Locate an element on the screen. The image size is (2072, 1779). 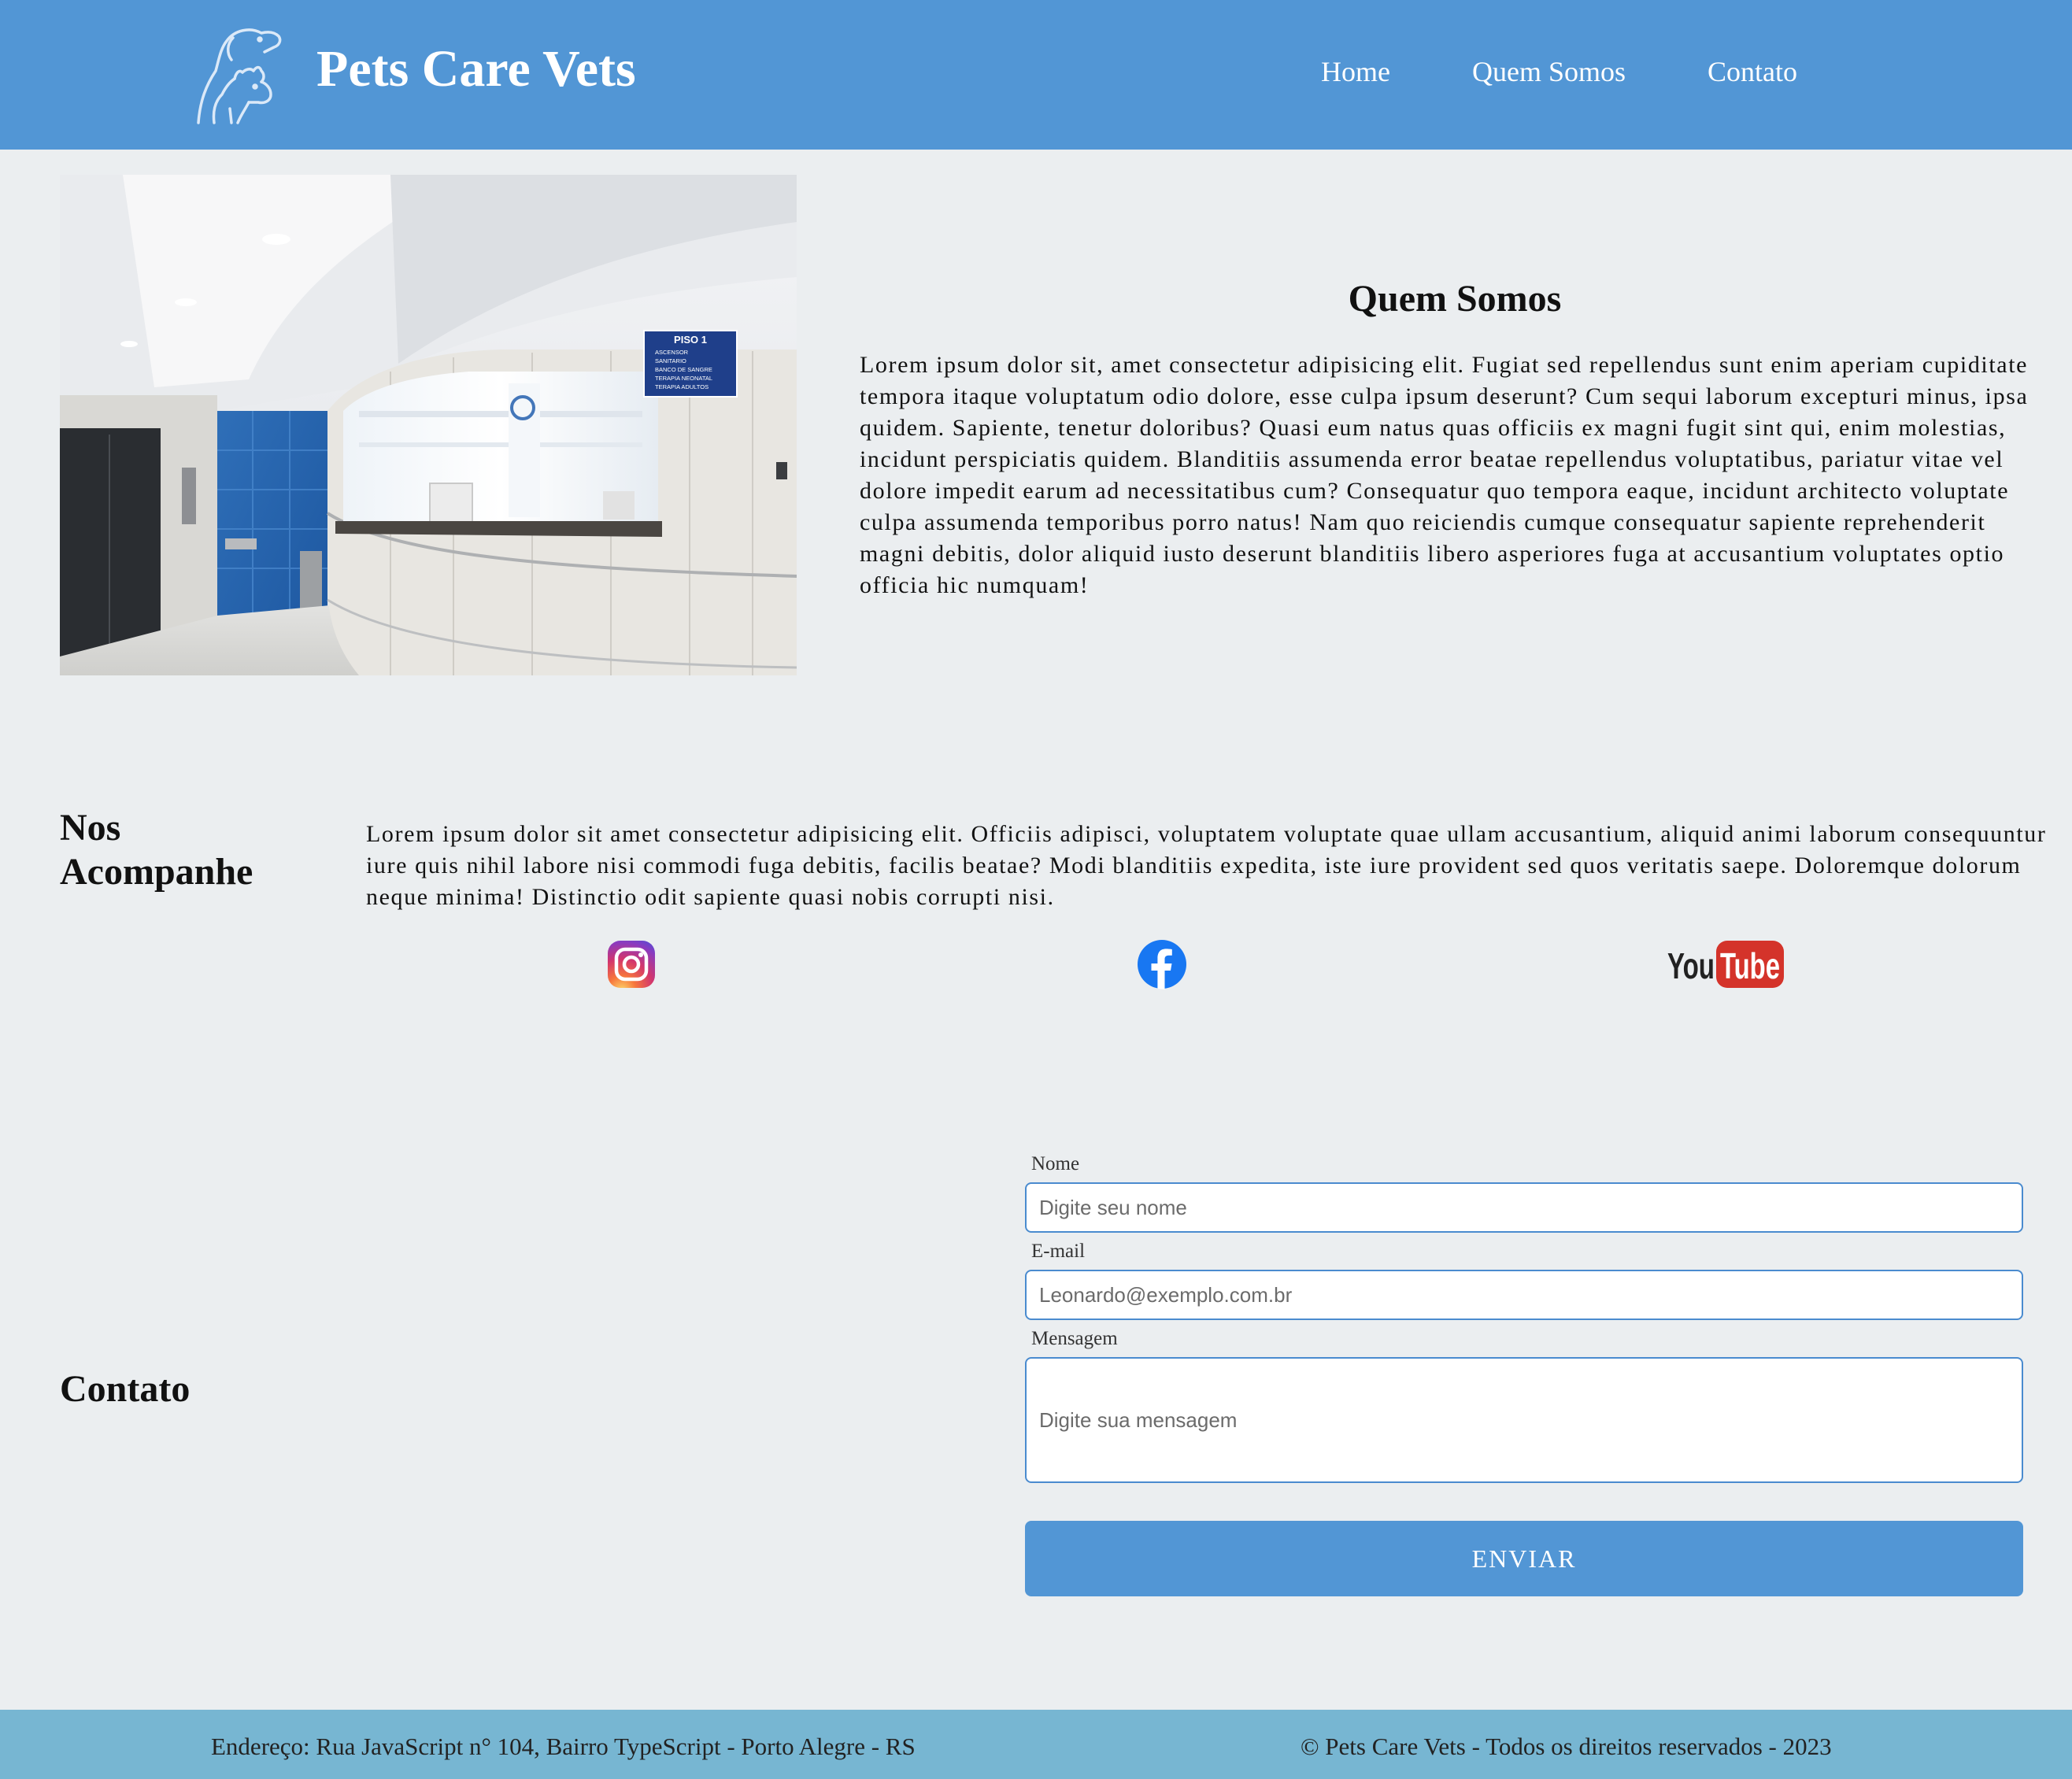
youtube-you-text: You is located at coordinates (1691, 965).